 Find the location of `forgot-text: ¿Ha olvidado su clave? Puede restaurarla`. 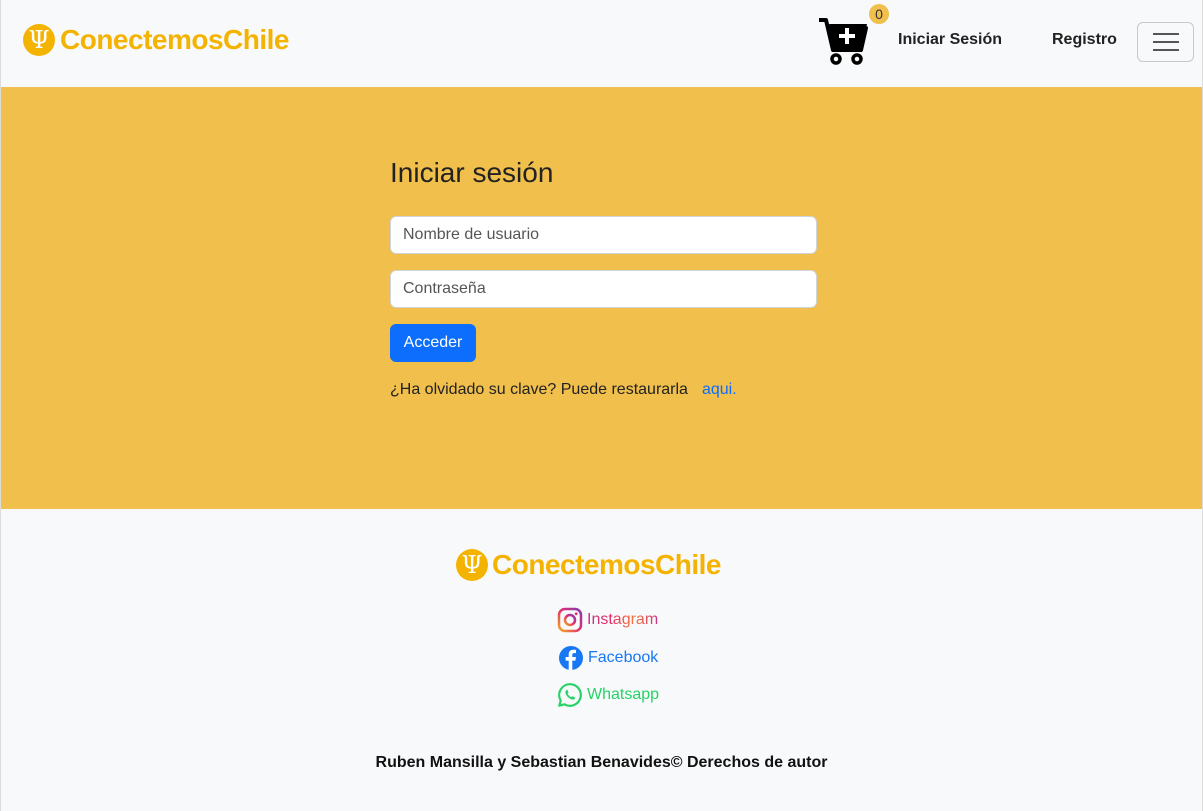

forgot-text: ¿Ha olvidado su clave? Puede restaurarla is located at coordinates (539, 389).